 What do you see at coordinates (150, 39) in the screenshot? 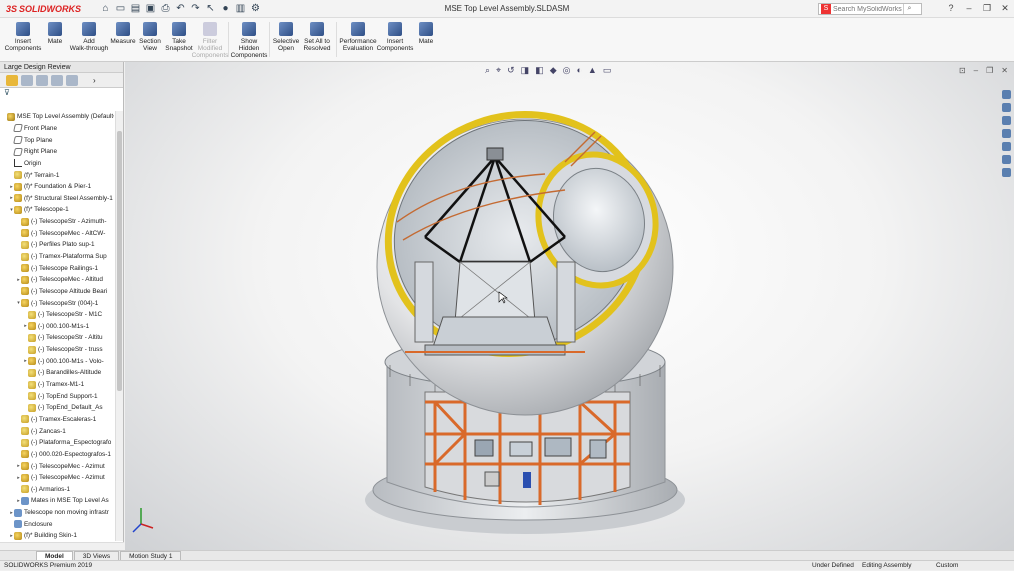
I see `ribbon-button-section-view: Section View` at bounding box center [150, 39].